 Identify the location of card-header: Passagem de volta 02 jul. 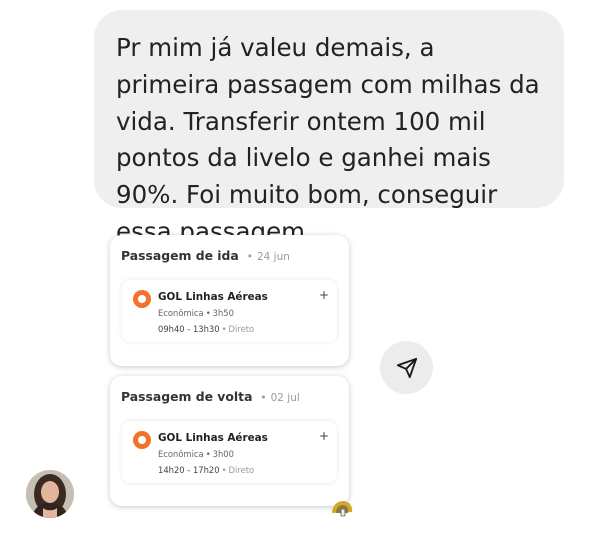
(210, 396).